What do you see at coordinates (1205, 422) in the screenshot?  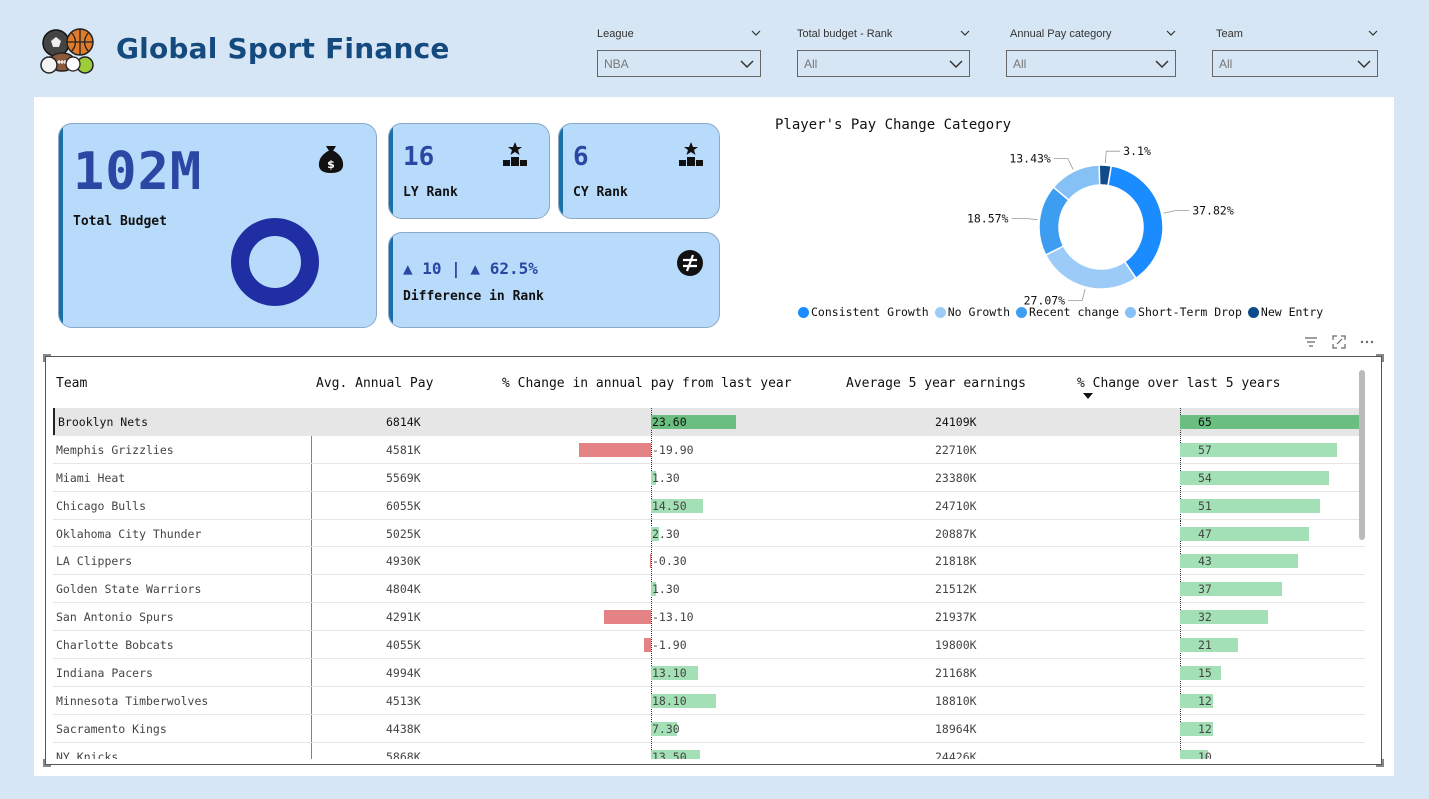 I see `five-year-change-value: 65` at bounding box center [1205, 422].